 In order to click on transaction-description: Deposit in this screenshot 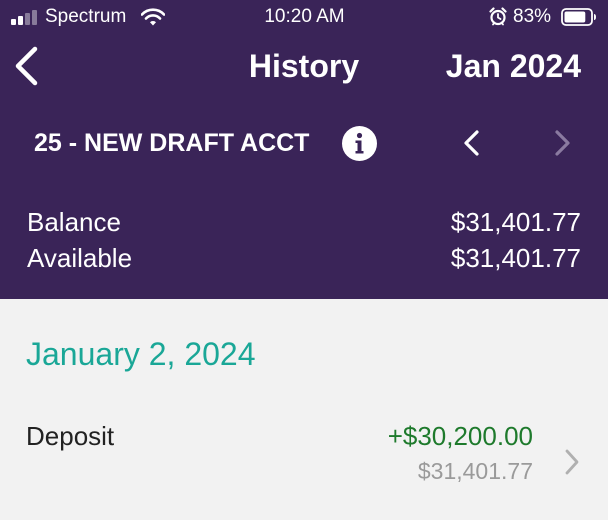, I will do `click(70, 436)`.